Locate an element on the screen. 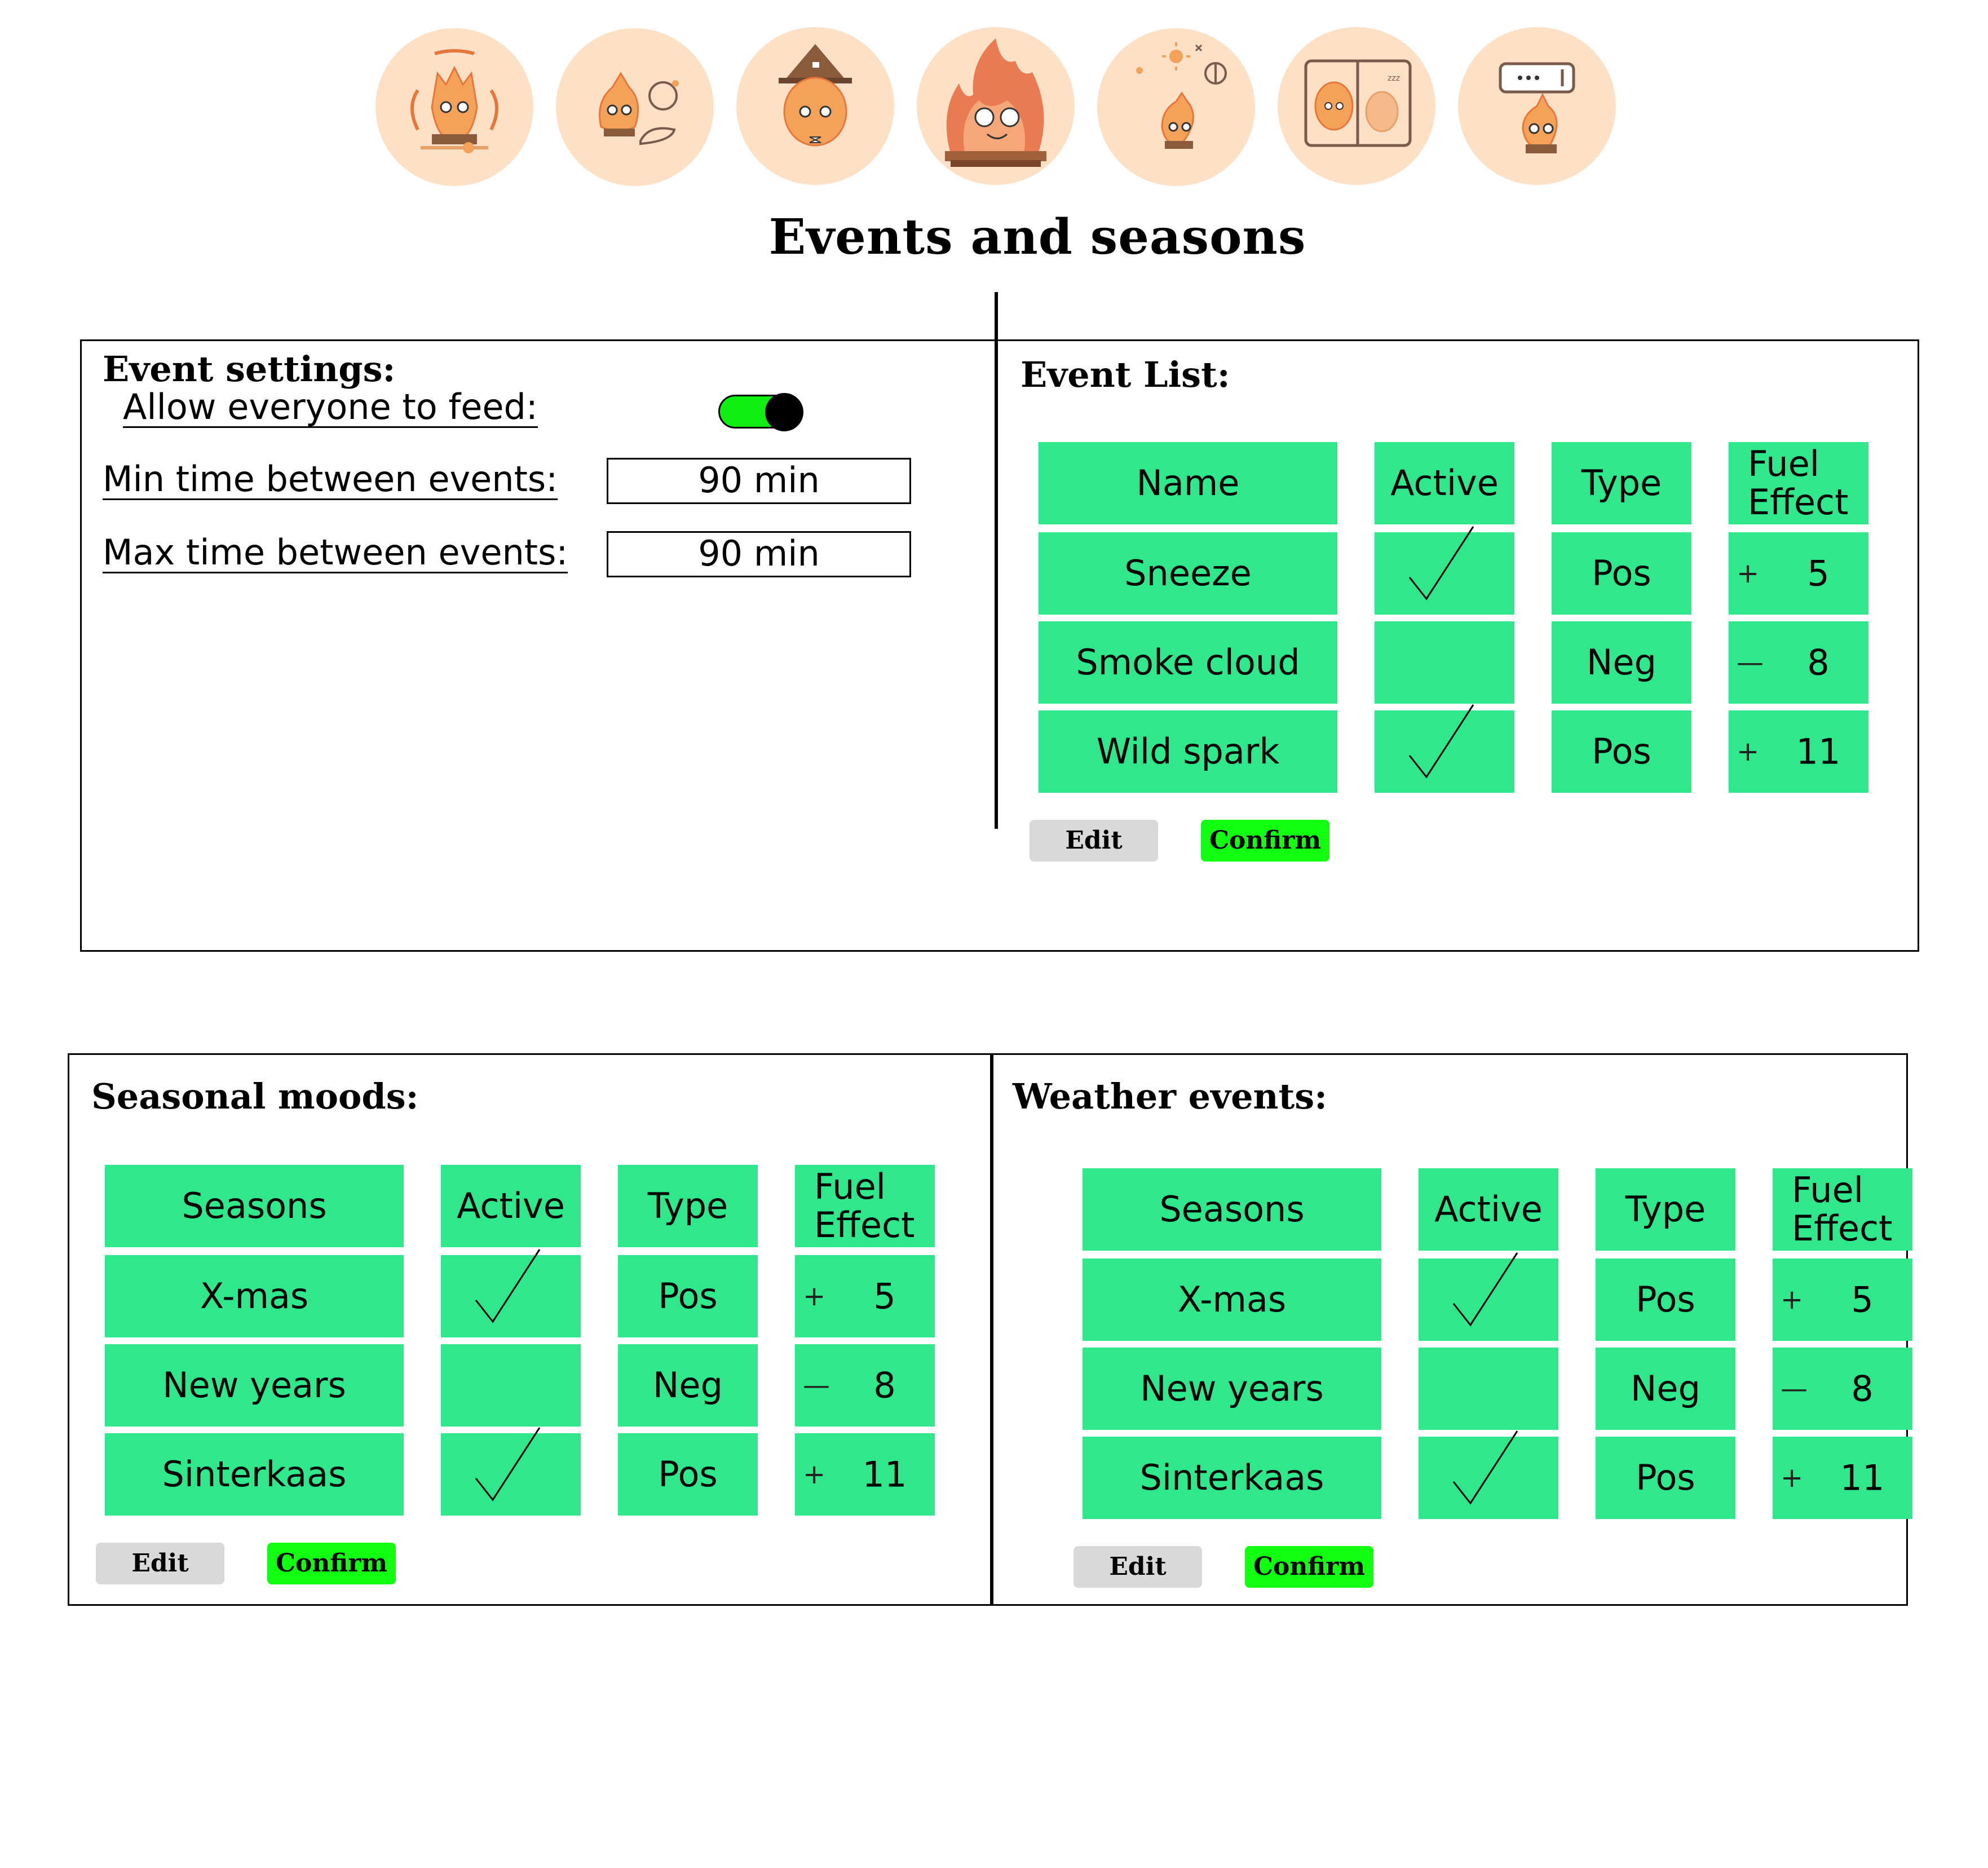 The image size is (1988, 1868). nav-icon-witch is located at coordinates (815, 106).